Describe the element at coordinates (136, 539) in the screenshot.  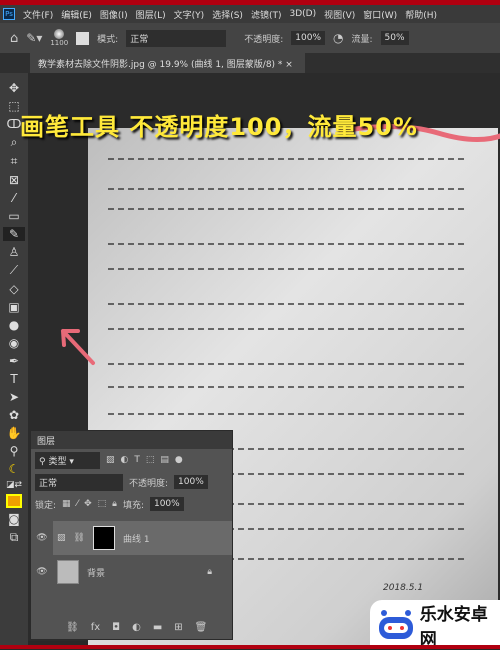
I see `layer-name: 曲线 1` at that location.